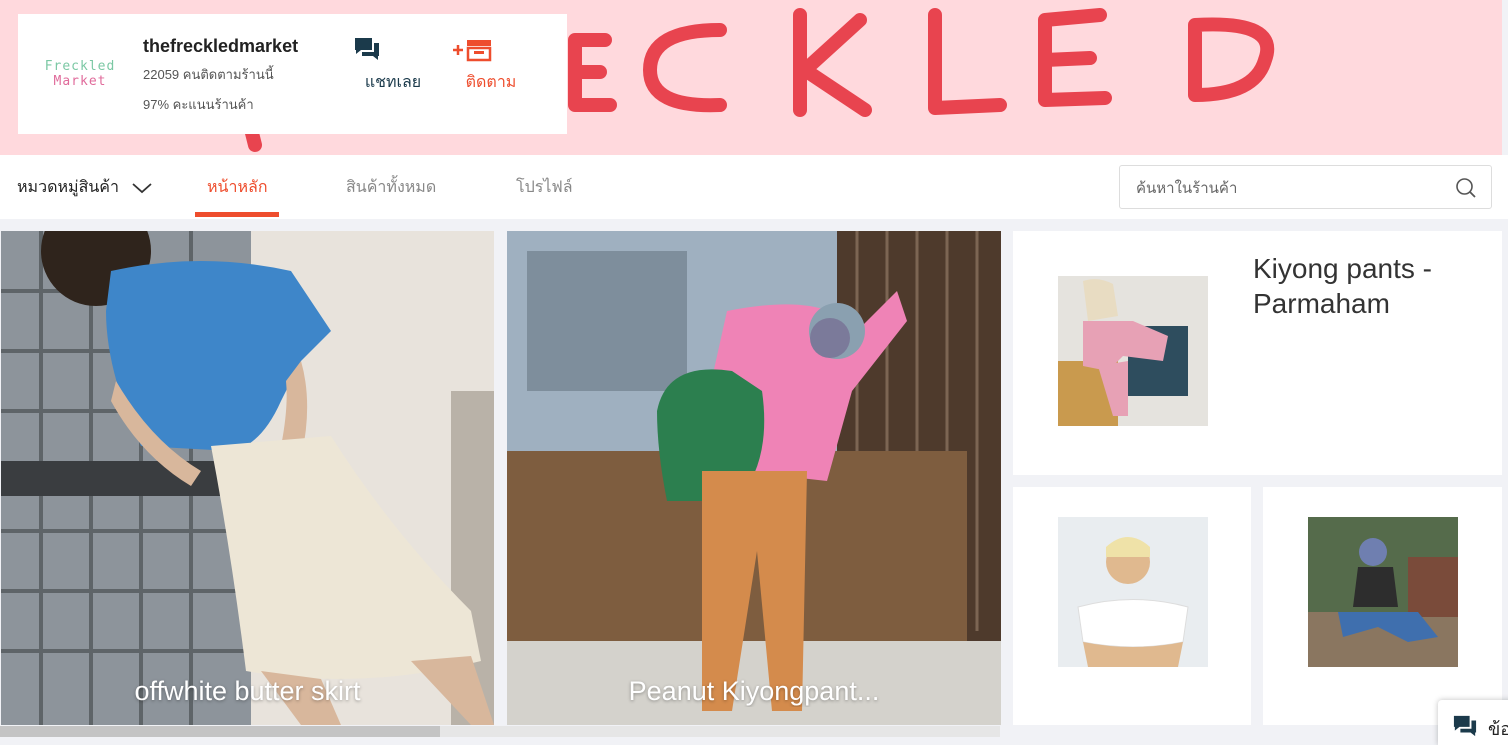 The height and width of the screenshot is (745, 1508). I want to click on chevron-down-icon, so click(142, 187).